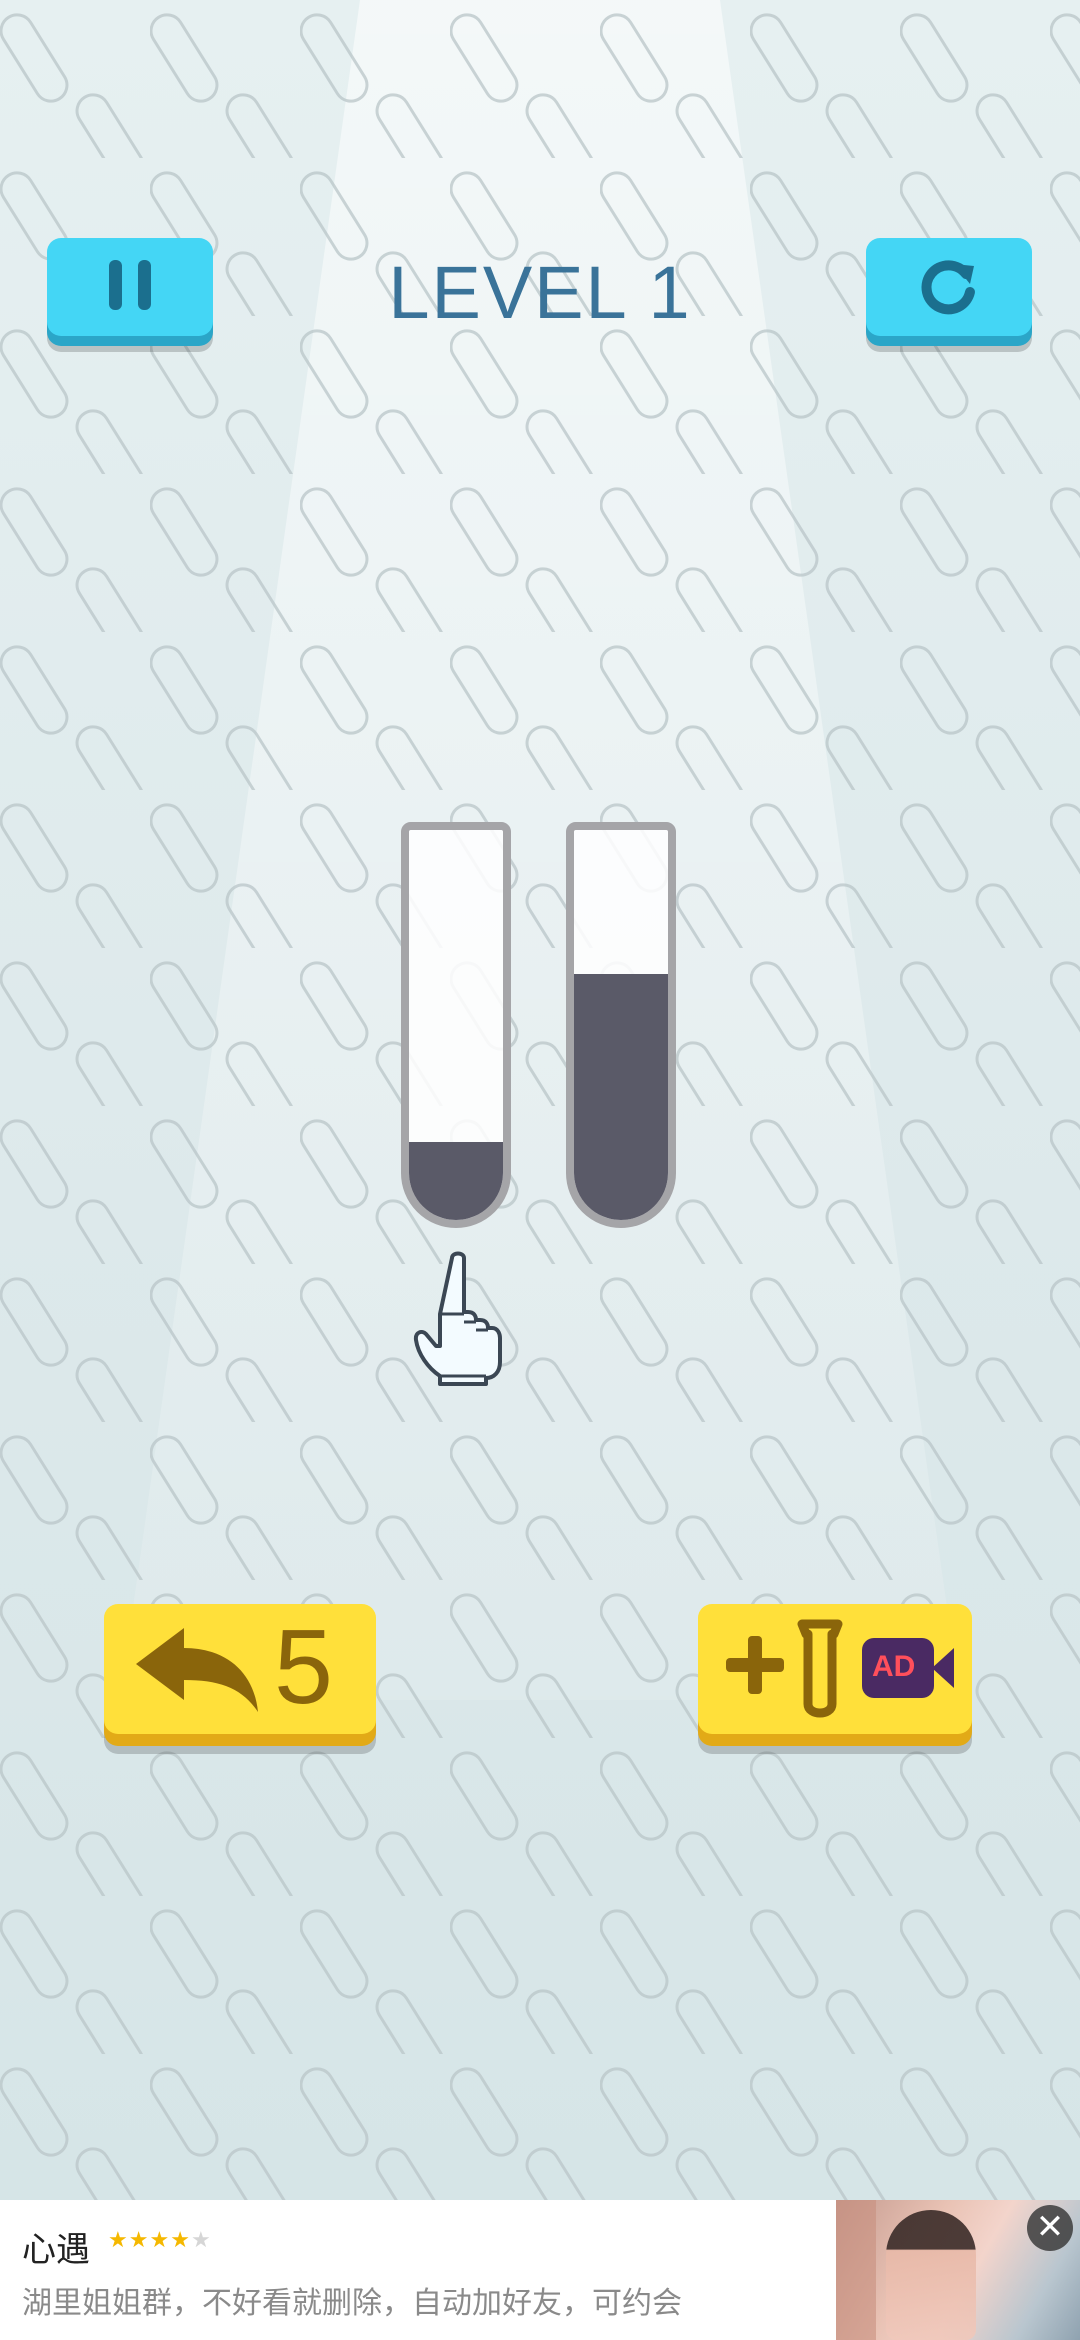 The height and width of the screenshot is (2340, 1080). I want to click on undo-button: 5, so click(240, 1669).